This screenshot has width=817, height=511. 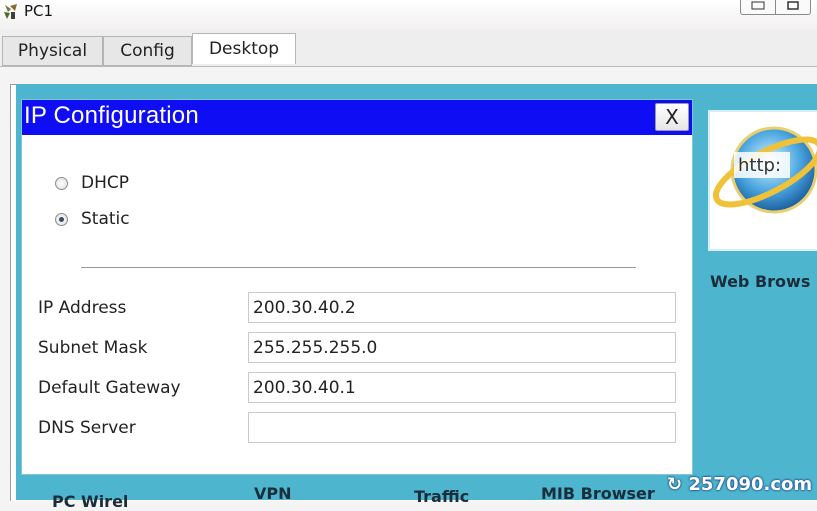 I want to click on watermark-text: 257090.com, so click(x=750, y=484).